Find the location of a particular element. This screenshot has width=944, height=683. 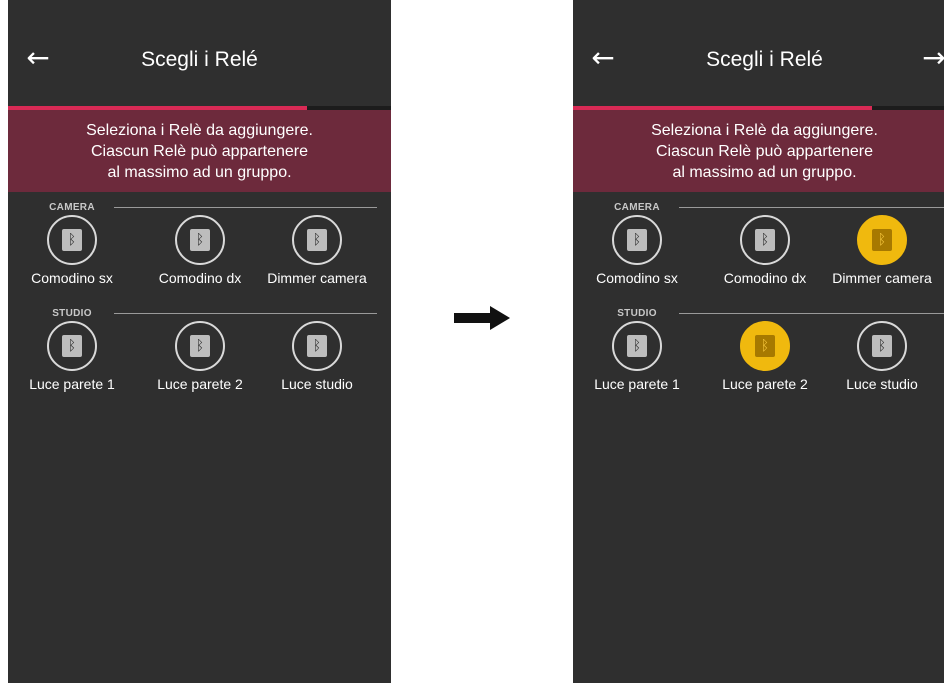

app-bar: ← Scegli i Relé → is located at coordinates (758, 53).